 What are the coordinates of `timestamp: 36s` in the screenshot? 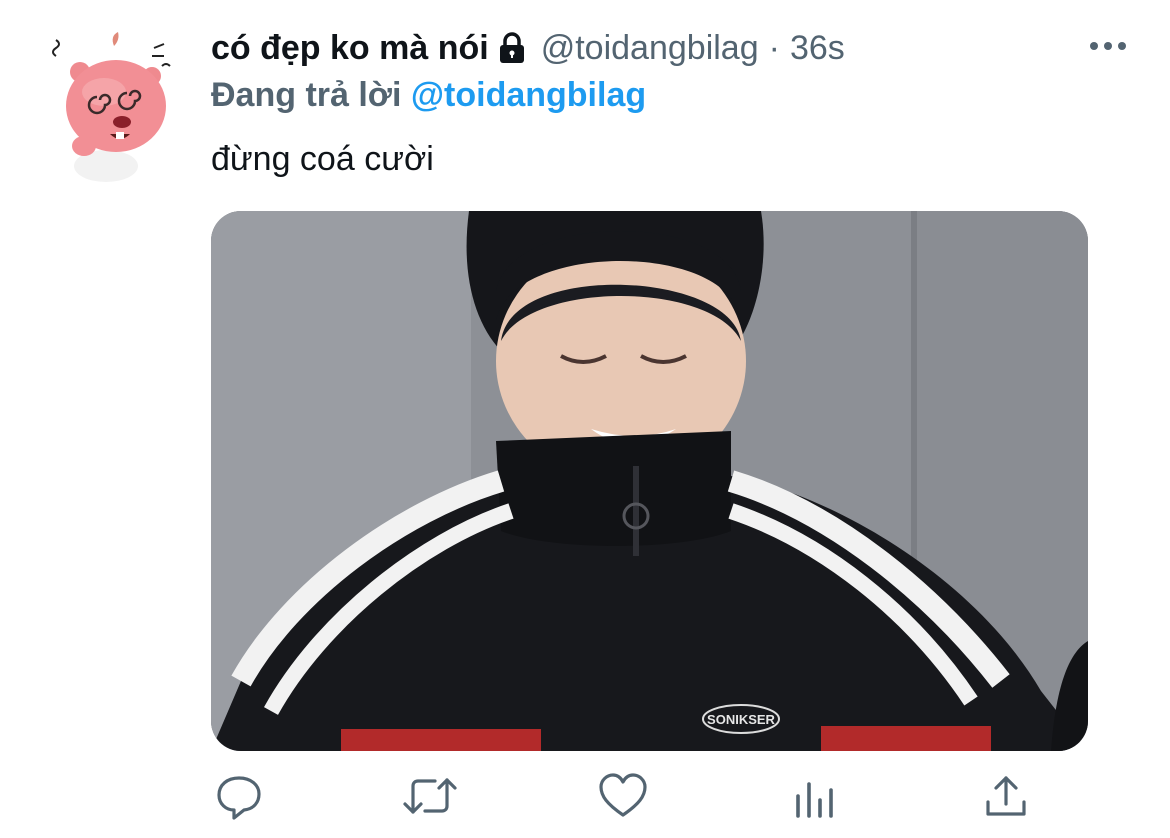 It's located at (817, 48).